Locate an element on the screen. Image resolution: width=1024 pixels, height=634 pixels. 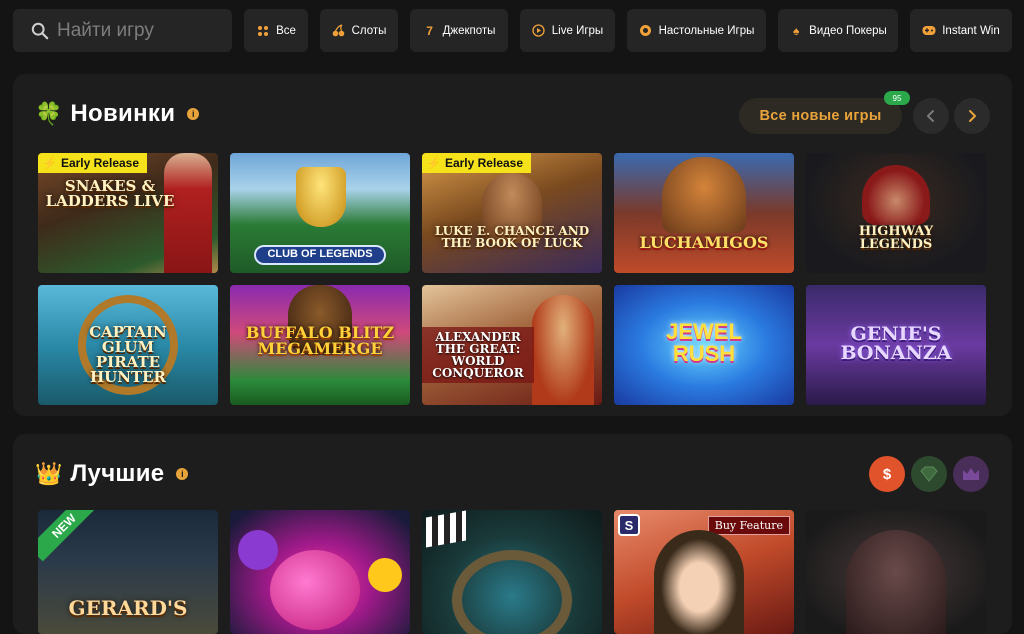
game-tile: BUFFALO BLITZ MEGAMERGE is located at coordinates (320, 345).